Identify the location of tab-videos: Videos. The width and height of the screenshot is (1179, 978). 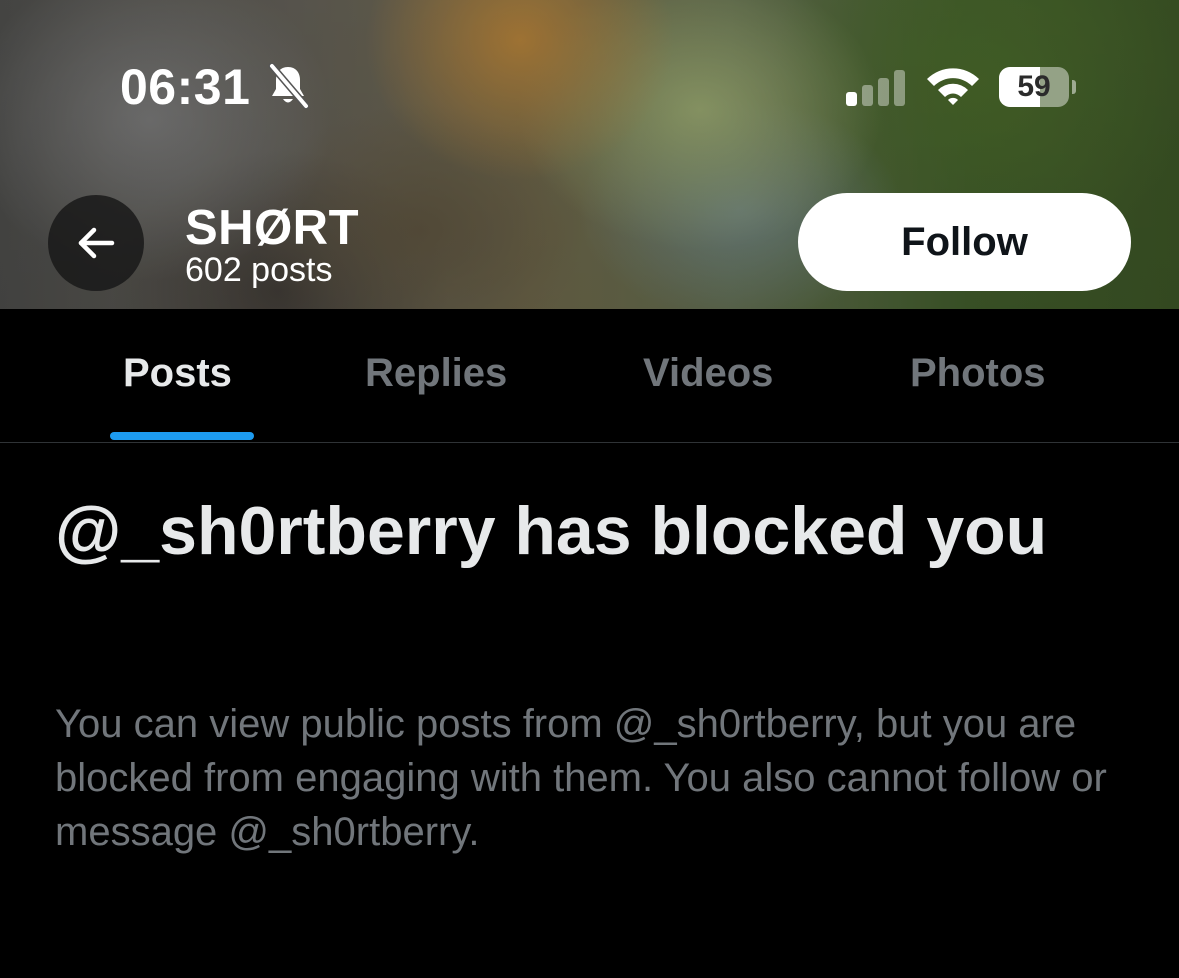
(708, 373).